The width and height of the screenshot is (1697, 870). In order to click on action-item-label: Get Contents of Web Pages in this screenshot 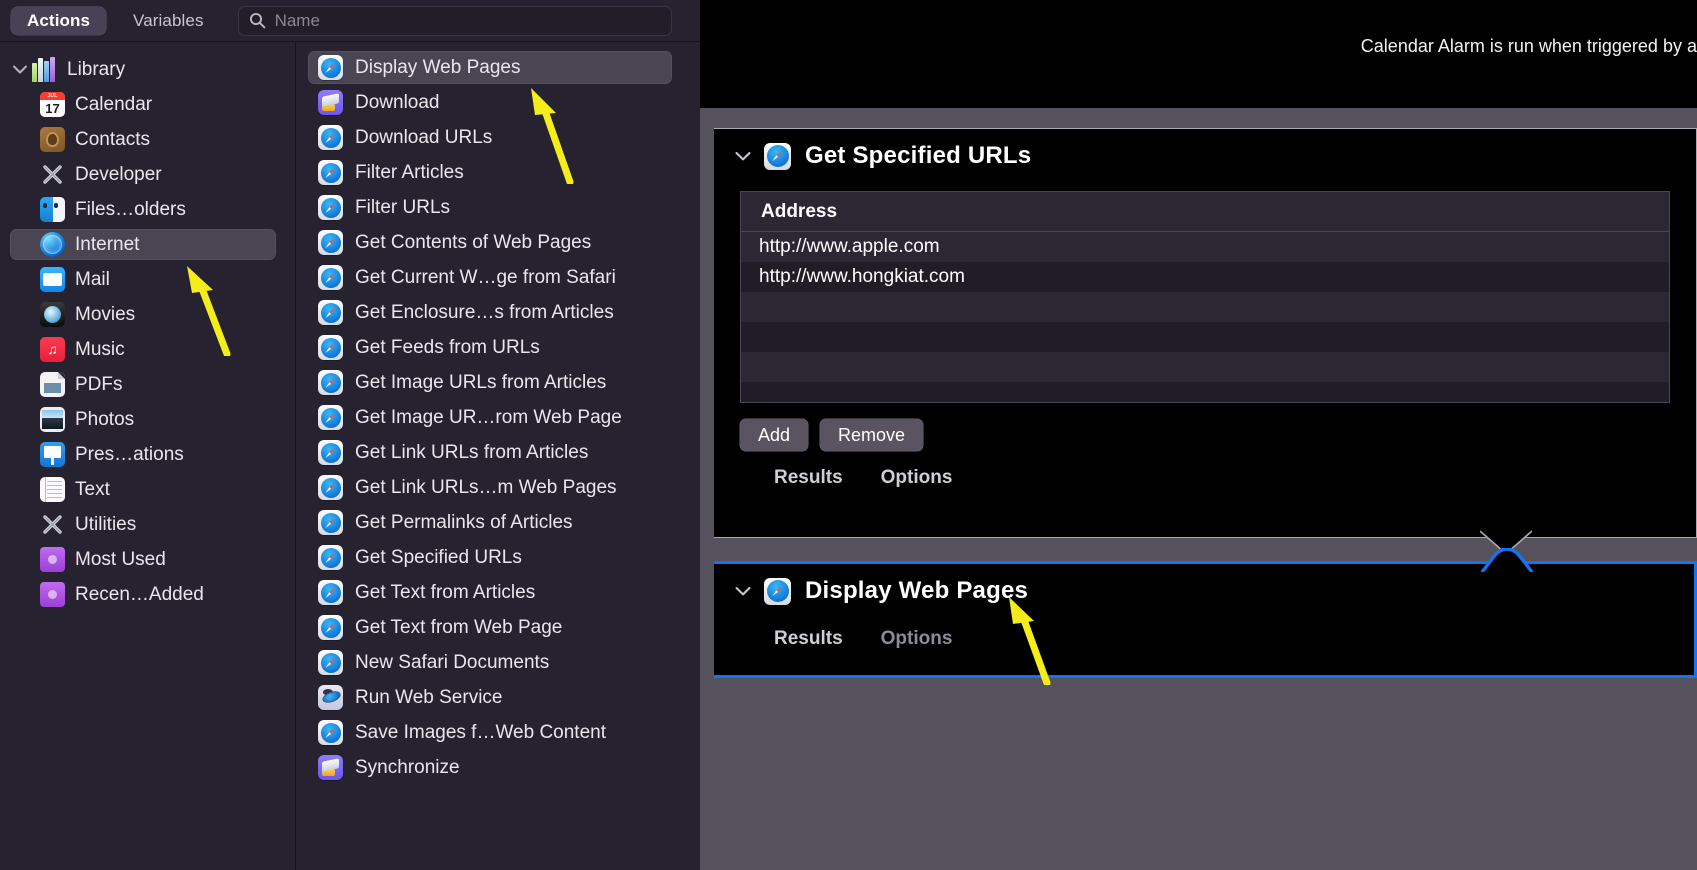, I will do `click(473, 242)`.